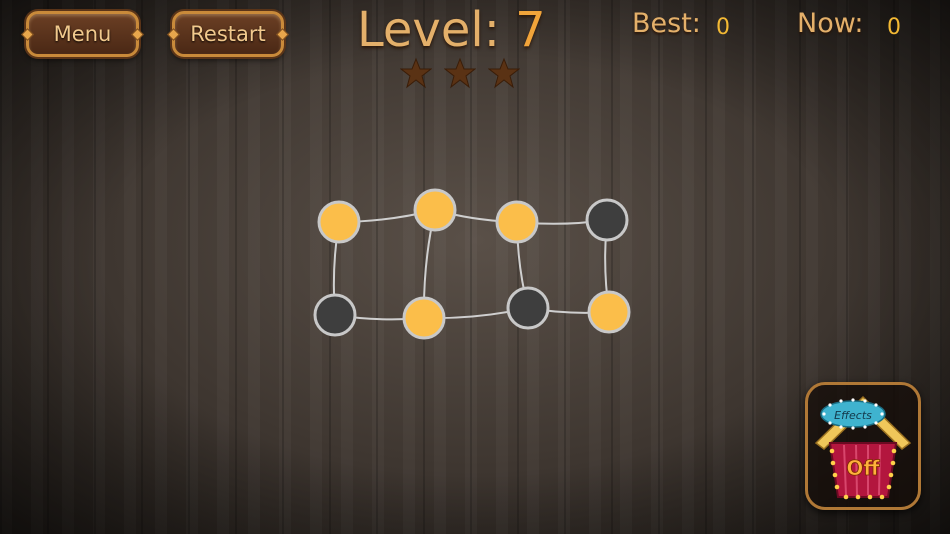  I want to click on board-edges, so click(471, 265).